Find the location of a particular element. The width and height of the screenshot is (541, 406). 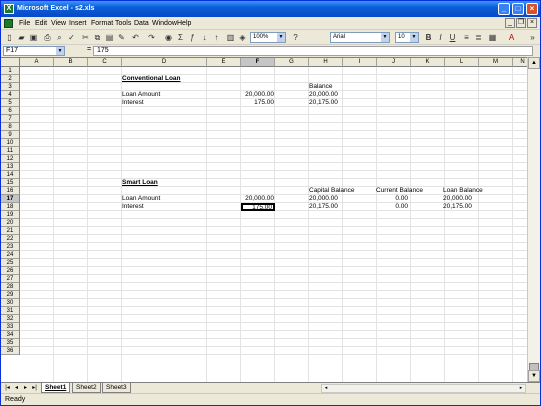

close-button: × is located at coordinates (532, 9).